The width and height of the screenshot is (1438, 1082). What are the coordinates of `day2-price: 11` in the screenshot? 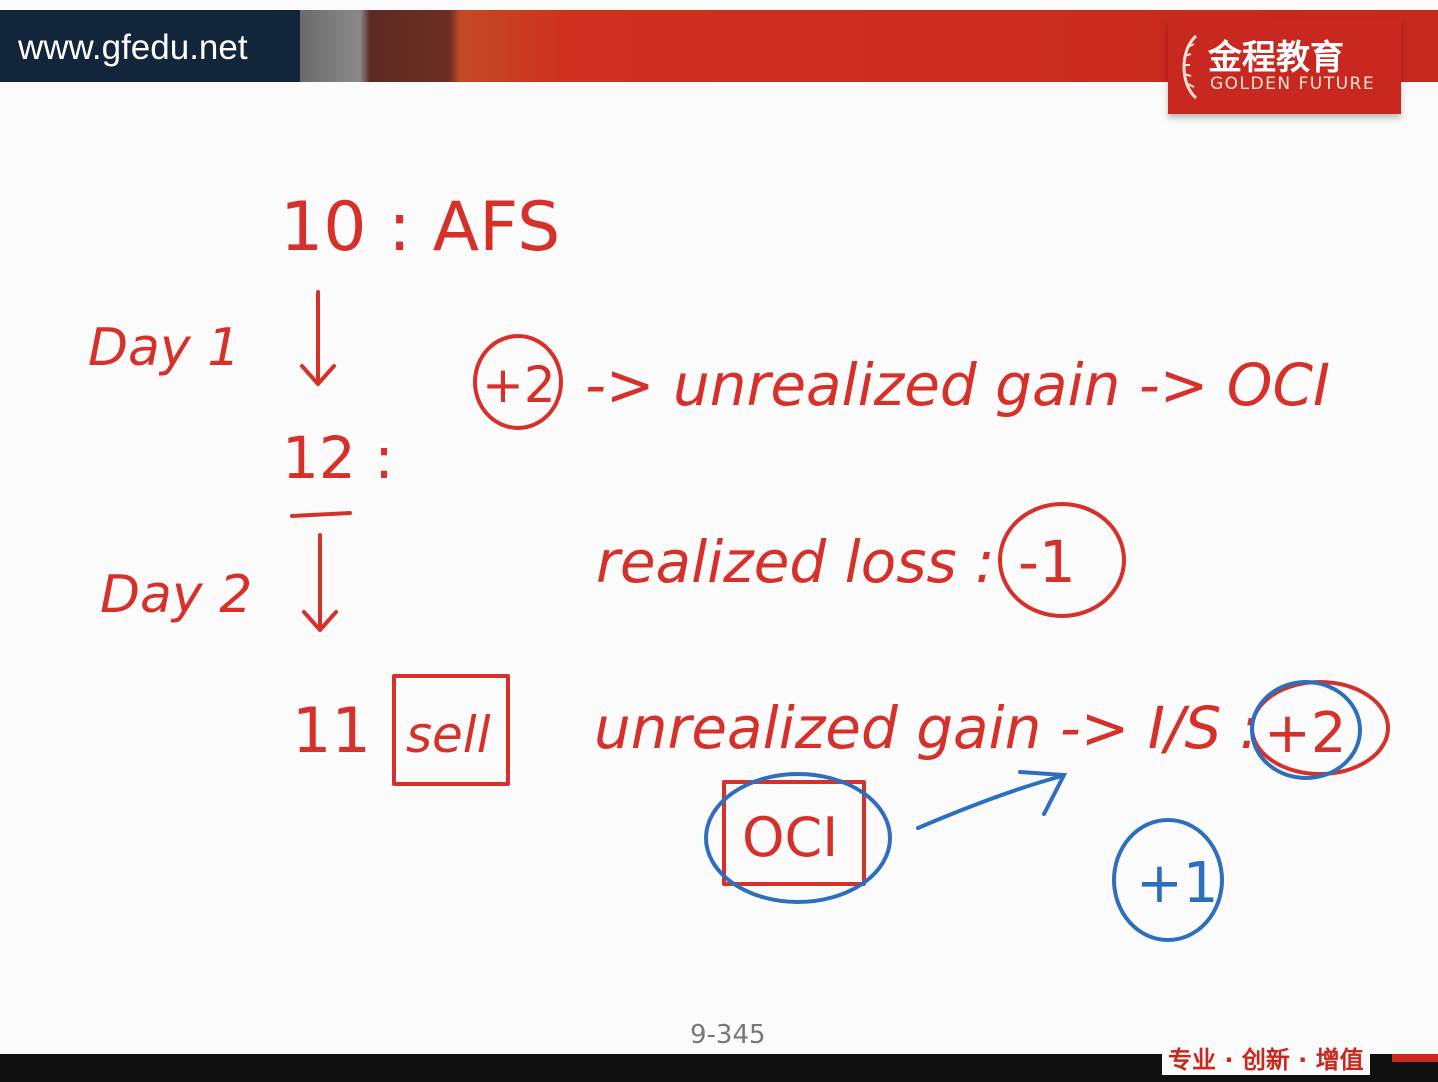 It's located at (331, 730).